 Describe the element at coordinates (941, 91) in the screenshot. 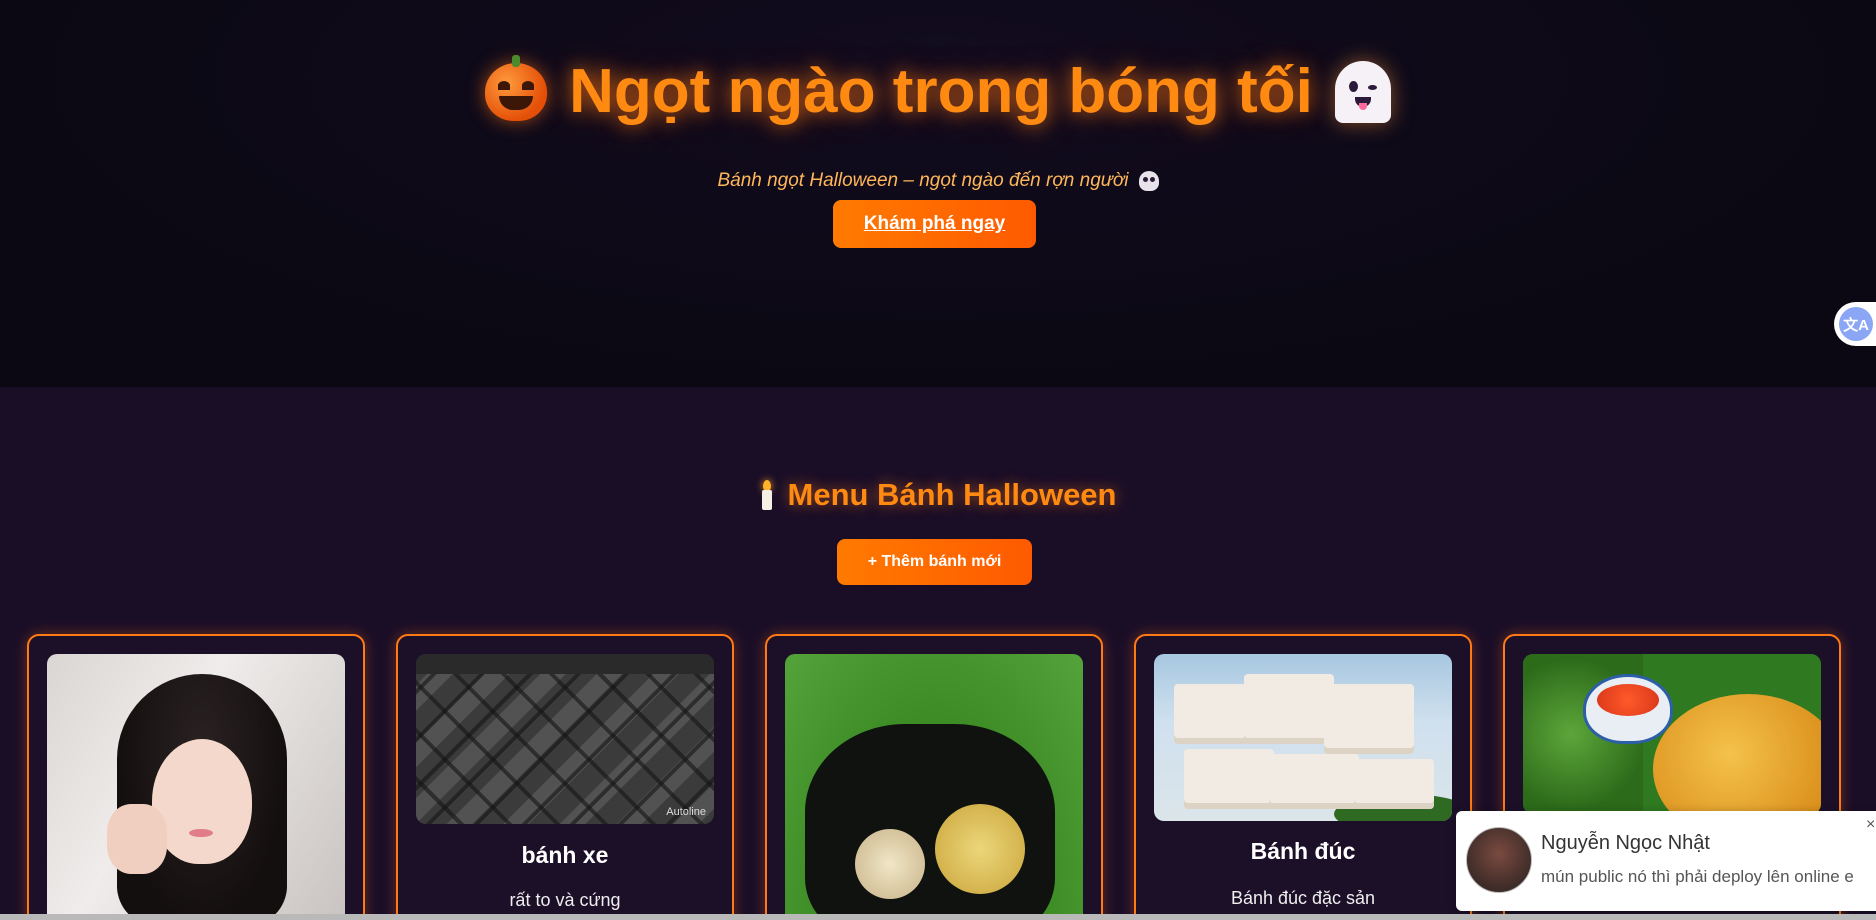

I see `hero-title: Ngọt ngào trong bóng tối` at that location.